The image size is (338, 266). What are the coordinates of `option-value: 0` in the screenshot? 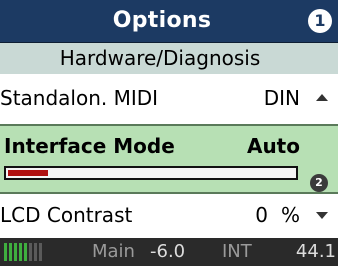 It's located at (261, 215).